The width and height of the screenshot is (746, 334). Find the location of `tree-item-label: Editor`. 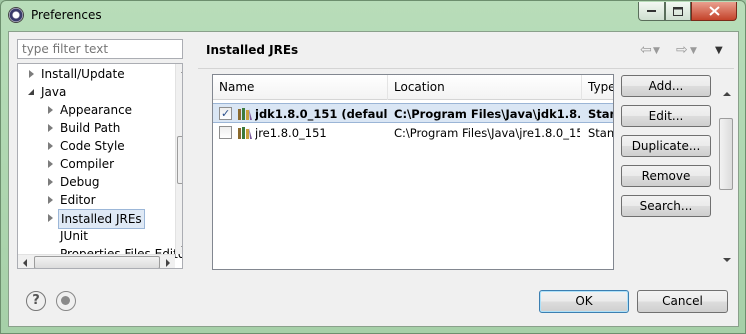

tree-item-label: Editor is located at coordinates (78, 200).